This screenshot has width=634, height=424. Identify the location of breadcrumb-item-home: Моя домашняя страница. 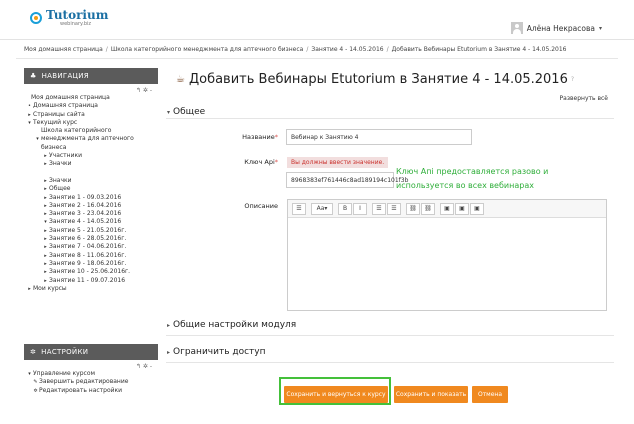
(63, 49).